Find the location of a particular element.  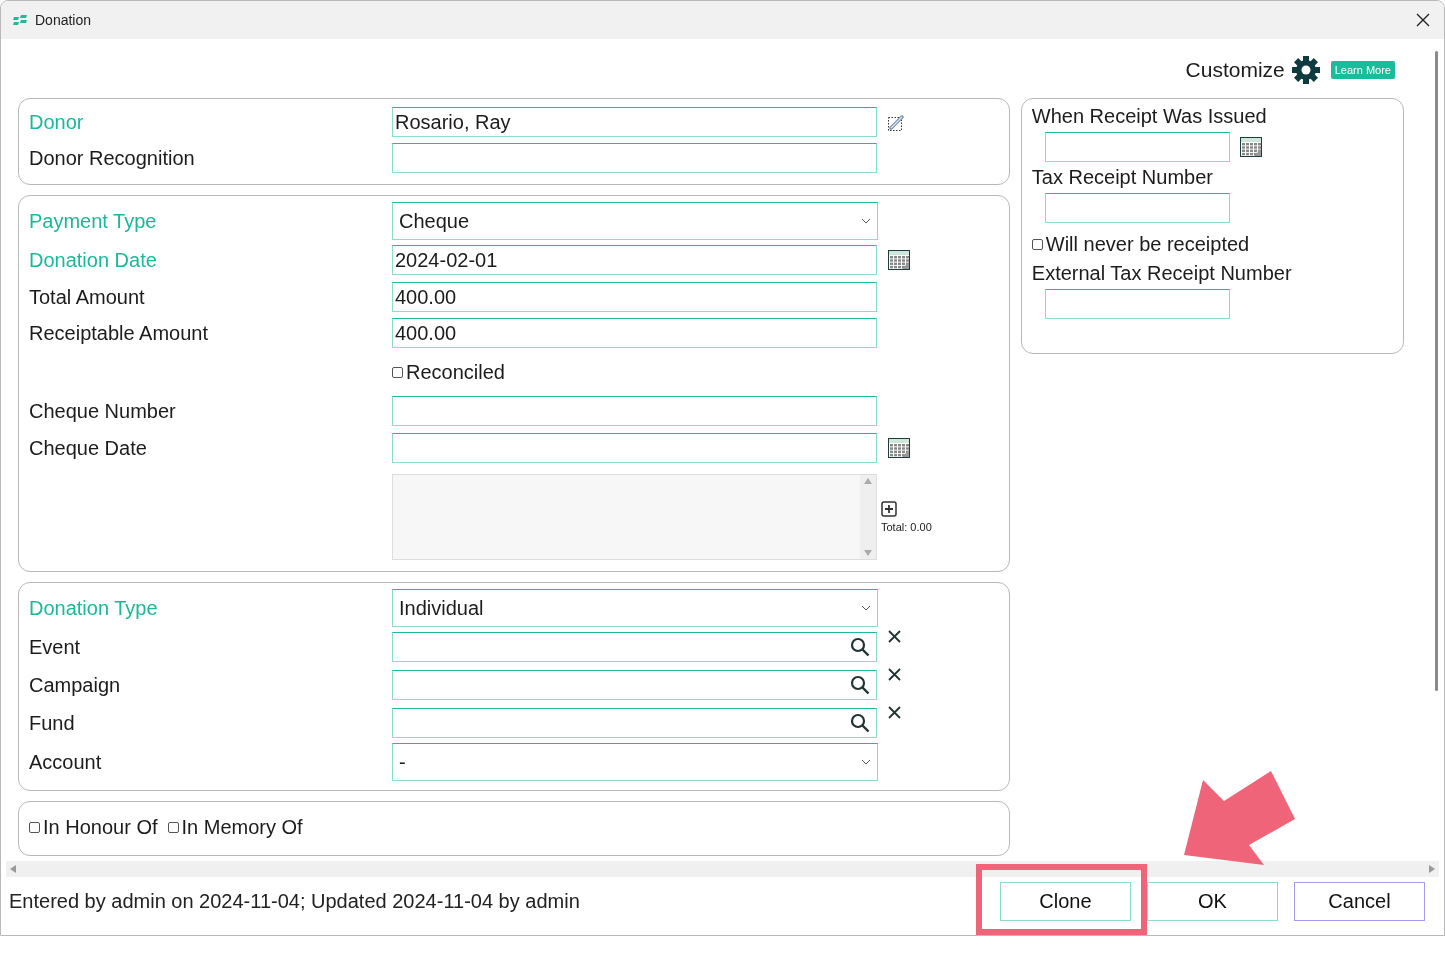

checkbox: Will never be receipted is located at coordinates (1212, 244).